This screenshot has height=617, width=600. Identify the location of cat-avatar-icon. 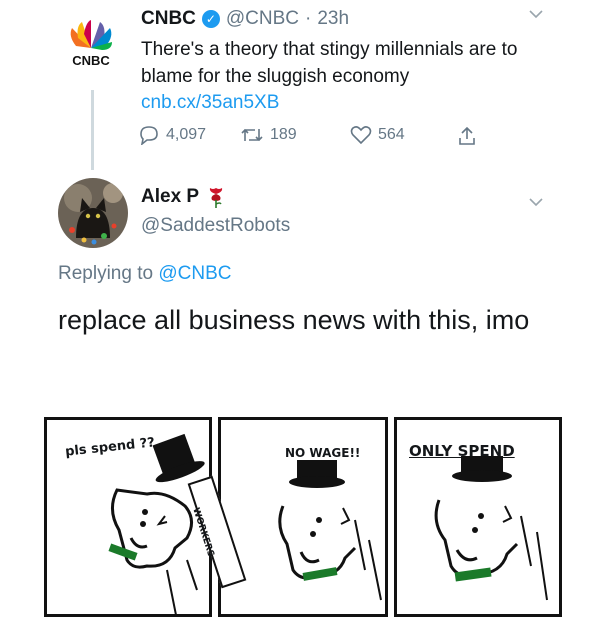
(93, 213).